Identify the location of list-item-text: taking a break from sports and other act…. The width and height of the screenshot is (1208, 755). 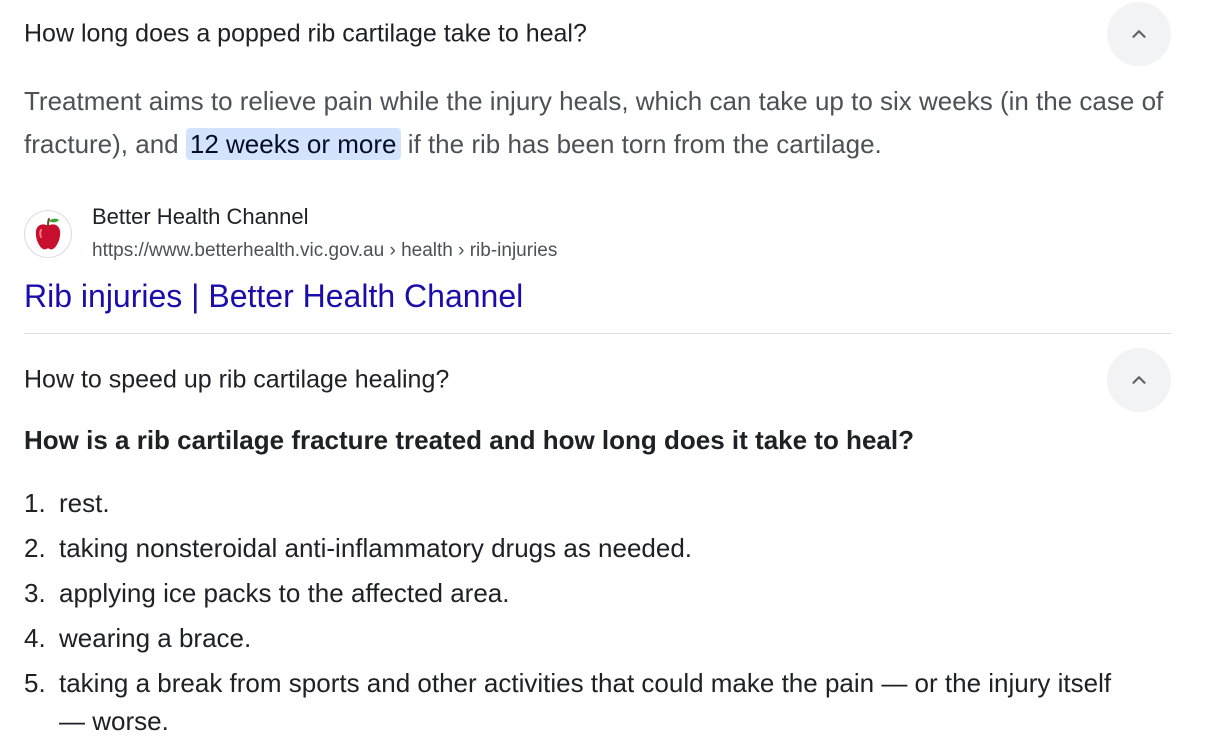
(585, 702).